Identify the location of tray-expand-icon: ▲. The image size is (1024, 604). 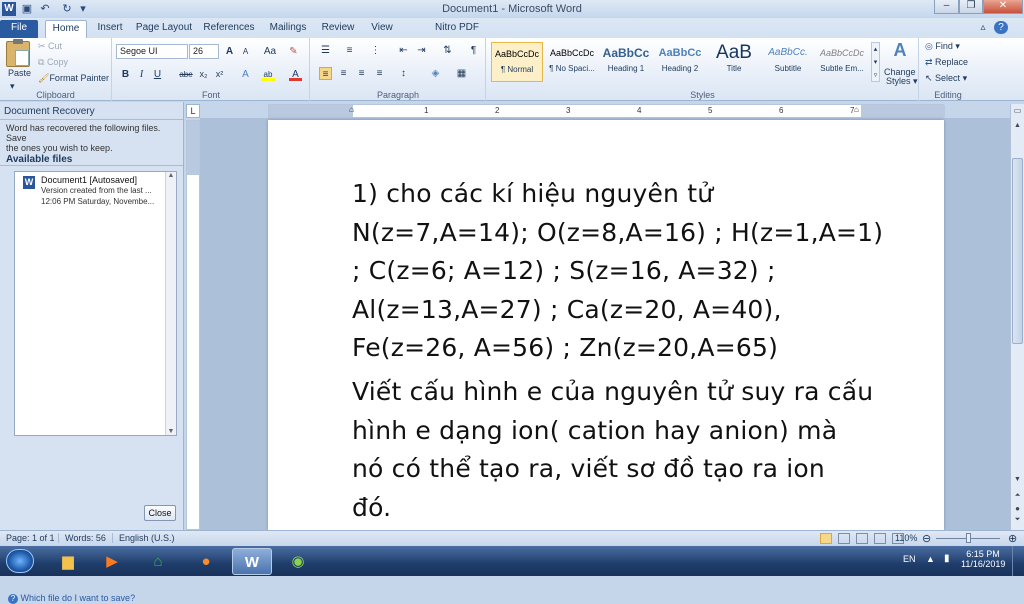
(930, 559).